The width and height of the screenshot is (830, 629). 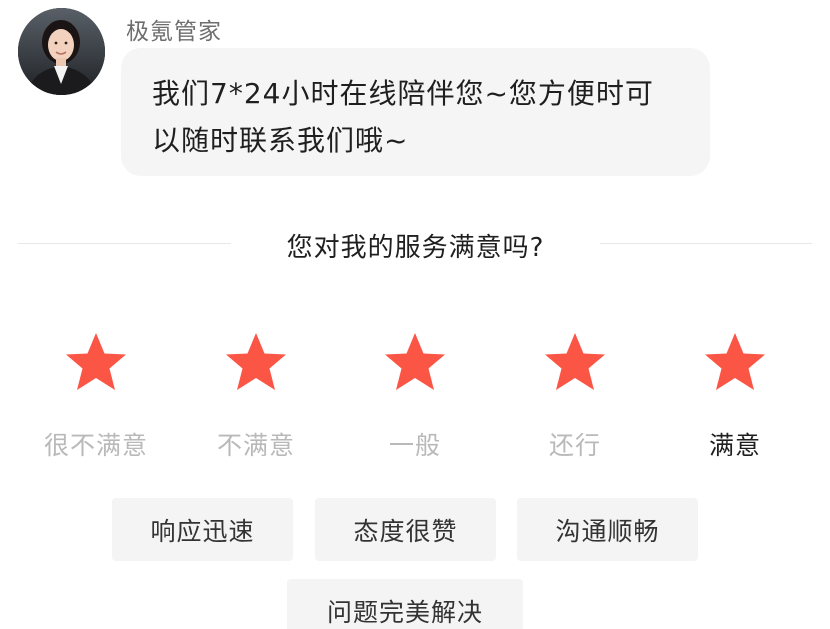 I want to click on message-bubble: 我们7*24小时在线陪伴您~您方便时可以随时联系我们哦~, so click(x=415, y=112).